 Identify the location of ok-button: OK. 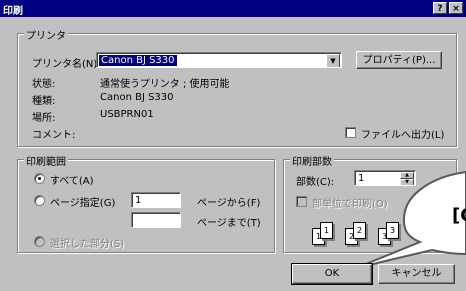
(332, 274).